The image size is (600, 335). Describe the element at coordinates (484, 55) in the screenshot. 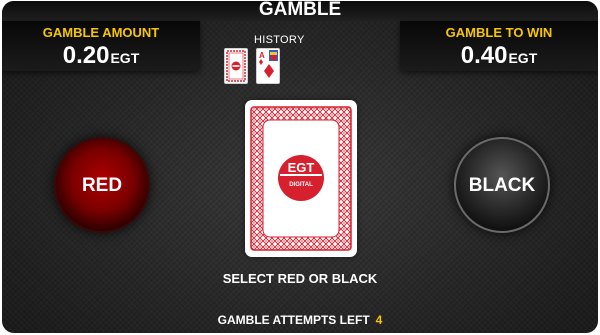

I see `gamble-to-win-value: 0.40` at that location.